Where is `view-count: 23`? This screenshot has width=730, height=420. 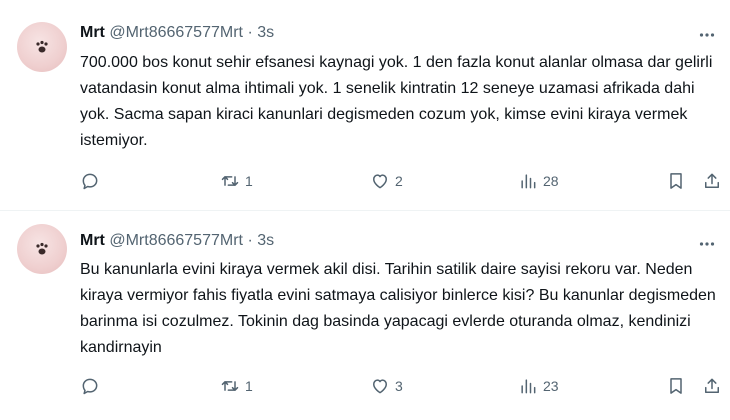
view-count: 23 is located at coordinates (551, 386).